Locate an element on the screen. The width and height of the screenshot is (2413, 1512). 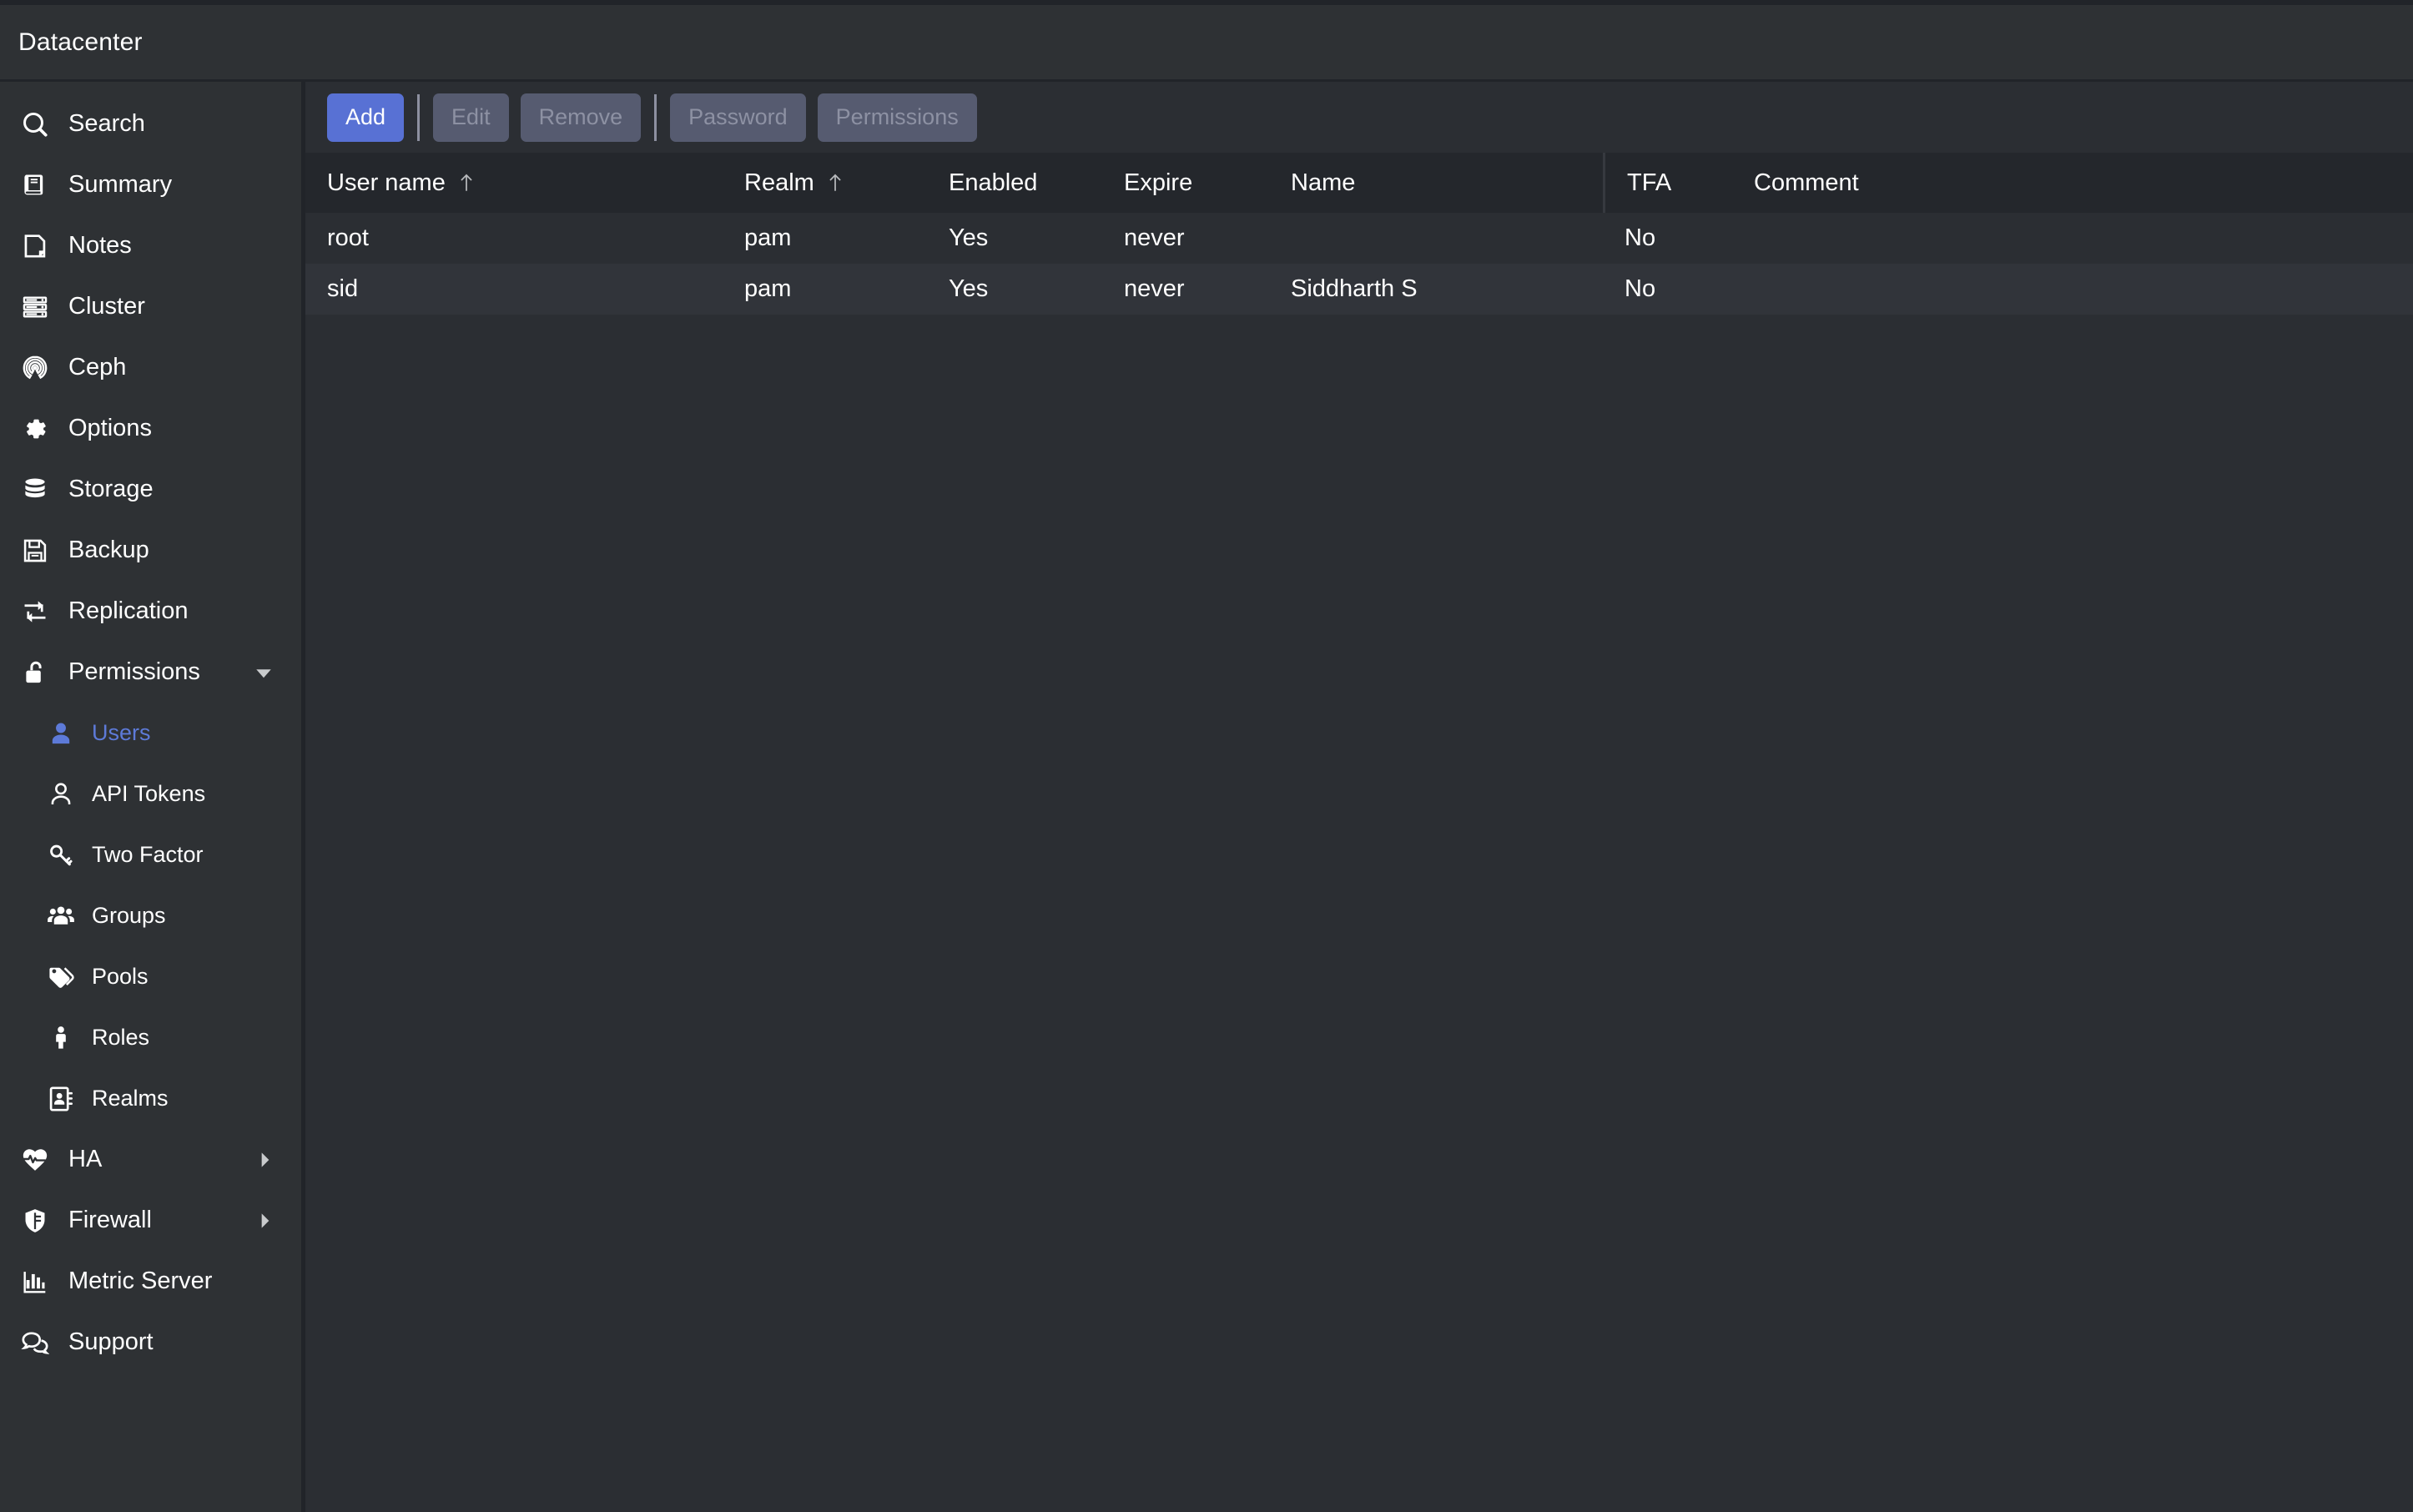
note-icon is located at coordinates (35, 246).